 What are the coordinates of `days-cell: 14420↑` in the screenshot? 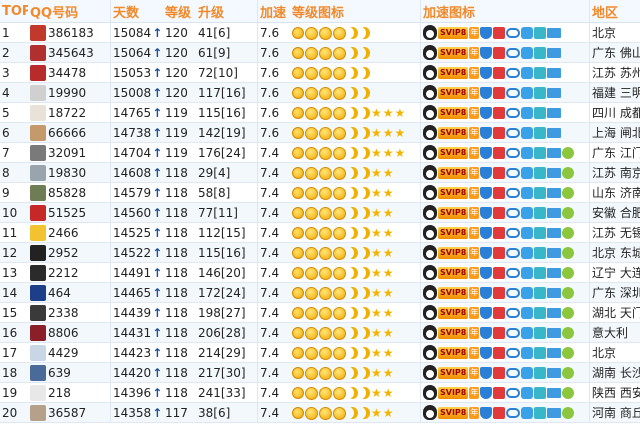 It's located at (136, 372).